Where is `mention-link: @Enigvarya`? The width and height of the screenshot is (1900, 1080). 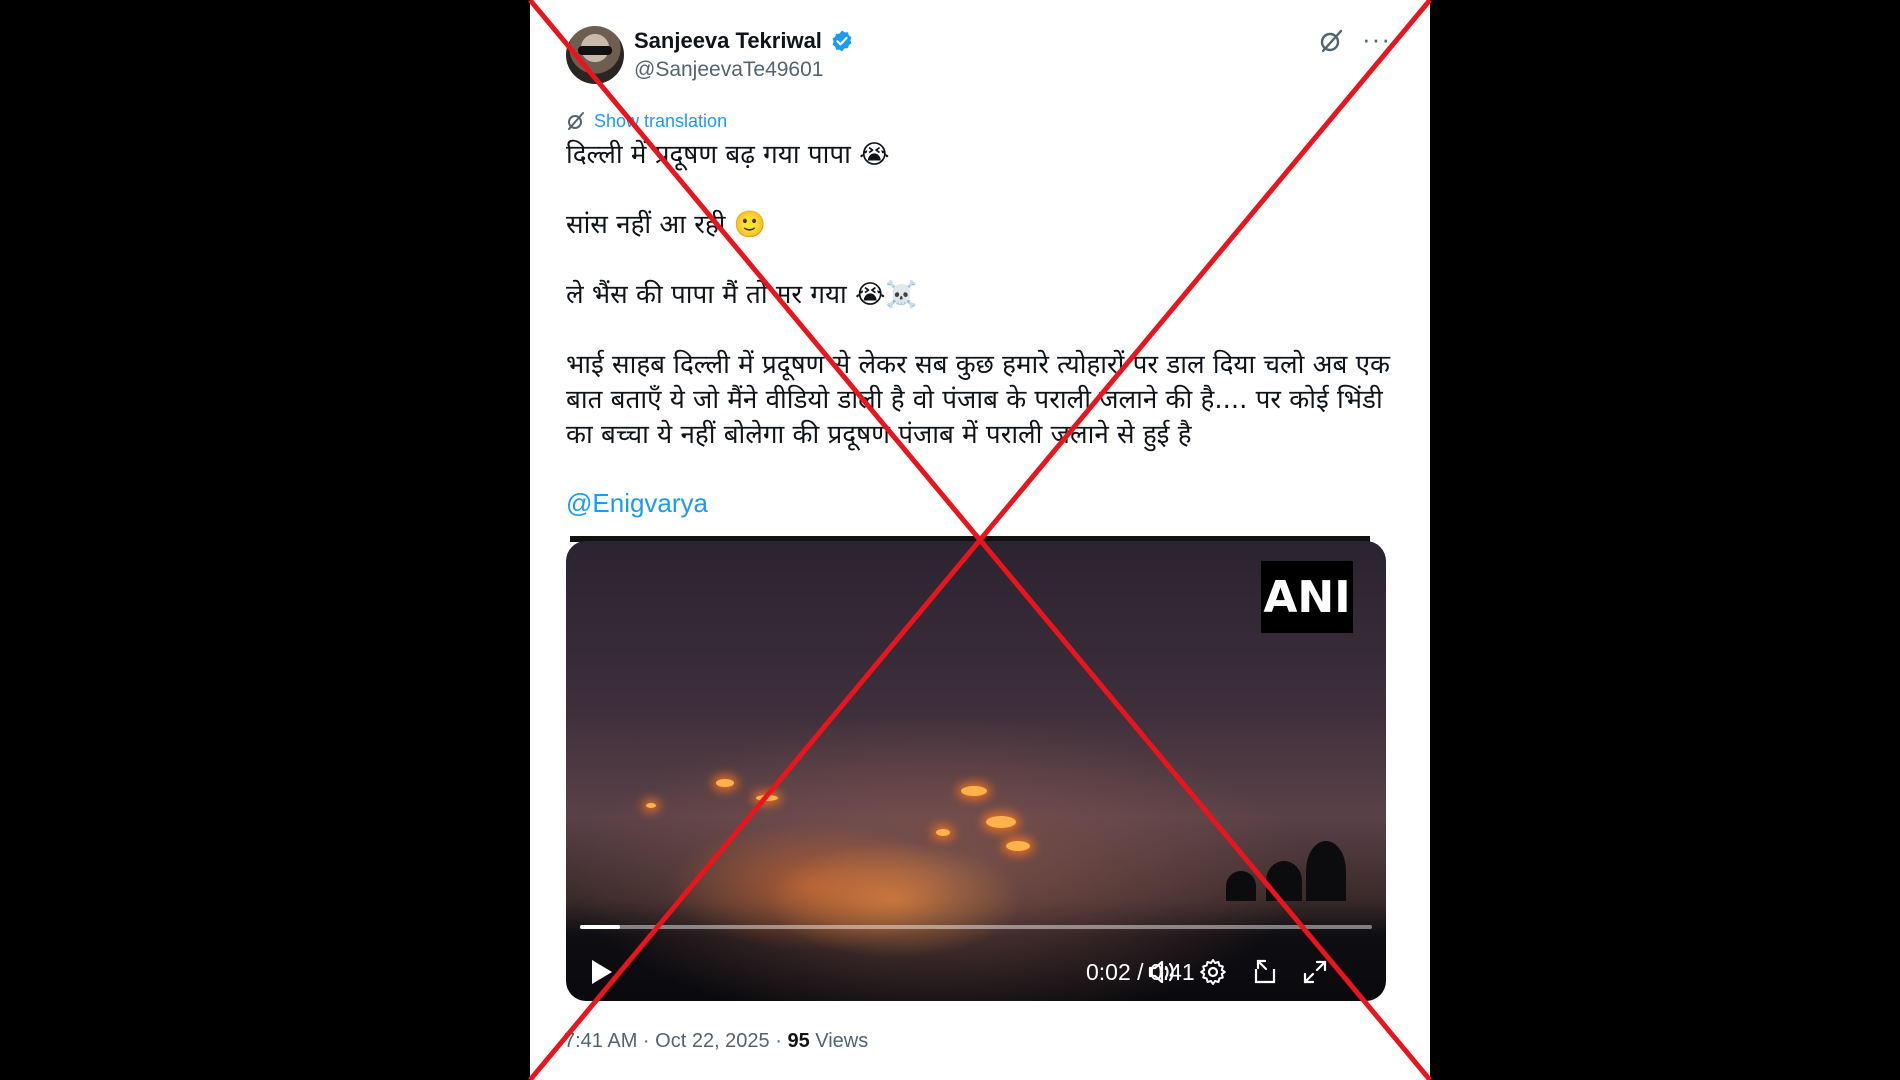
mention-link: @Enigvarya is located at coordinates (637, 503).